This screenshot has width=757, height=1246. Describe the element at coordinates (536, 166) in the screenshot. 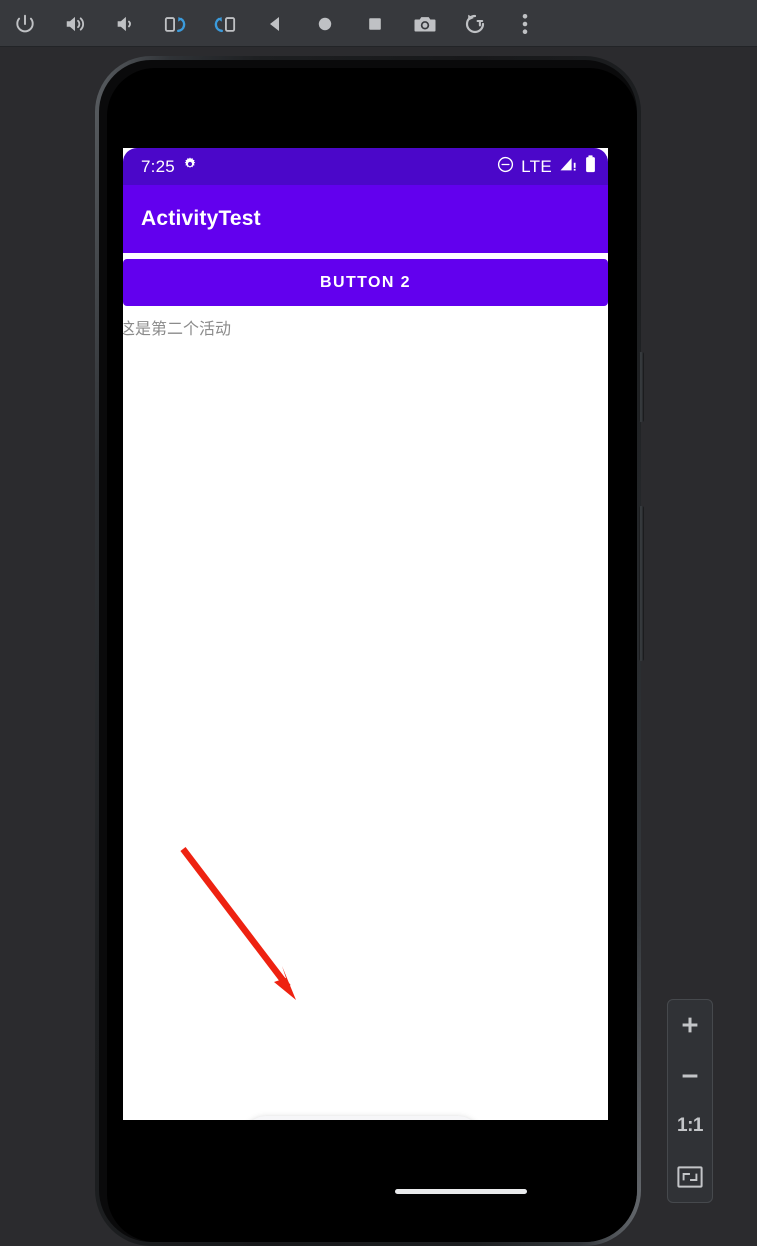

I see `network-type-label: LTE` at that location.